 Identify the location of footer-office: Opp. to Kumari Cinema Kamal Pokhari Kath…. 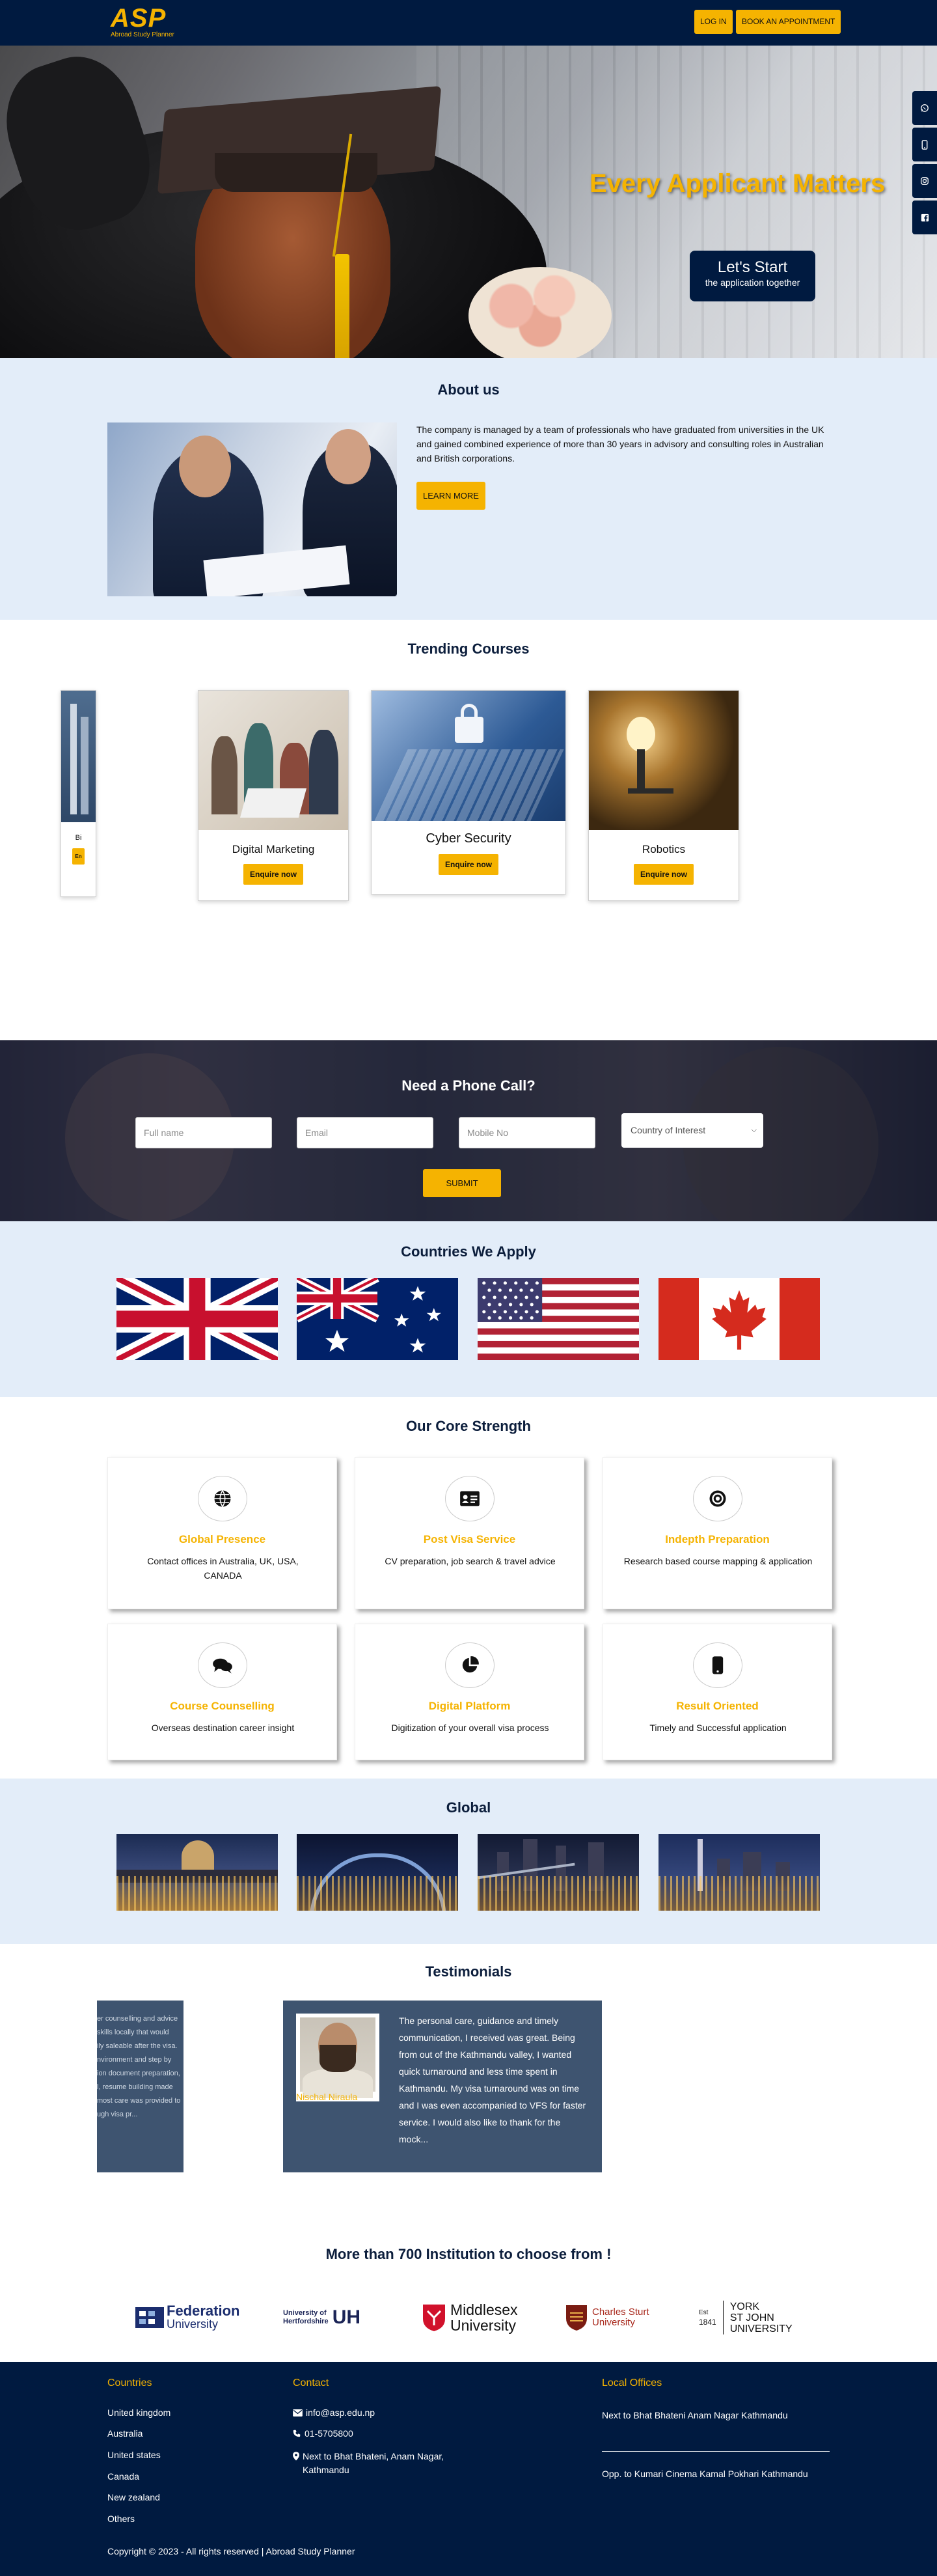
(705, 2474).